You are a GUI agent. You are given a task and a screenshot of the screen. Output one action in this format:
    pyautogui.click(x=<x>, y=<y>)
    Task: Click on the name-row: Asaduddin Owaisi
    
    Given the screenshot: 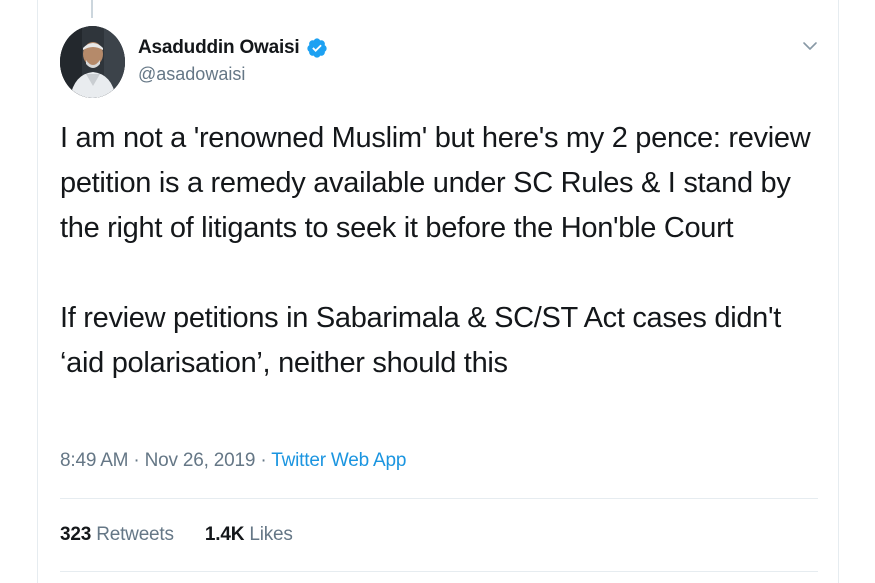 What is the action you would take?
    pyautogui.click(x=233, y=48)
    